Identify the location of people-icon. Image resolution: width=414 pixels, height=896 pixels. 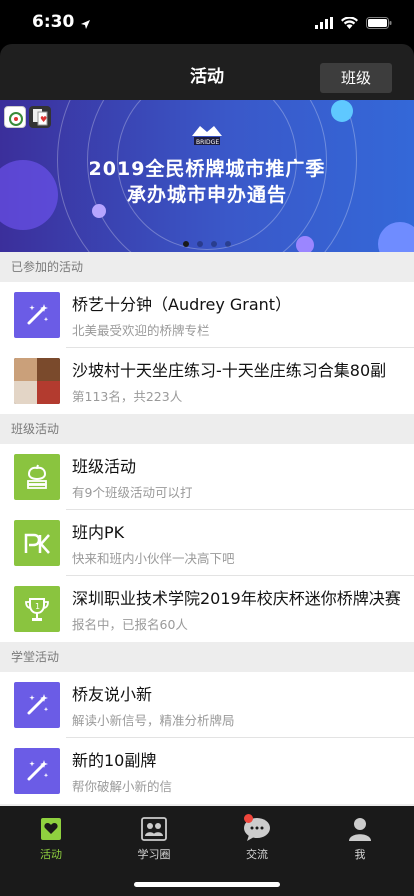
(154, 829).